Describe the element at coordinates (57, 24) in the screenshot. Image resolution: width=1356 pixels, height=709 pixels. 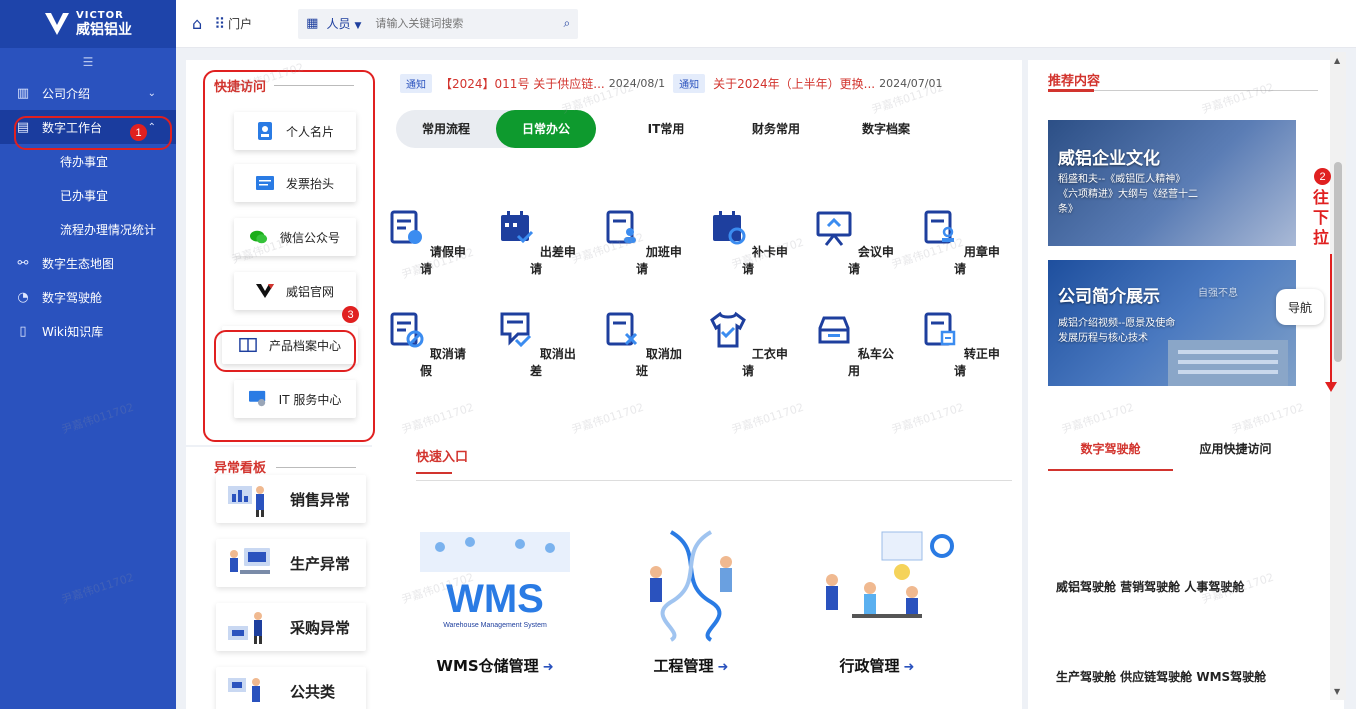
I see `victor-logo-icon` at that location.